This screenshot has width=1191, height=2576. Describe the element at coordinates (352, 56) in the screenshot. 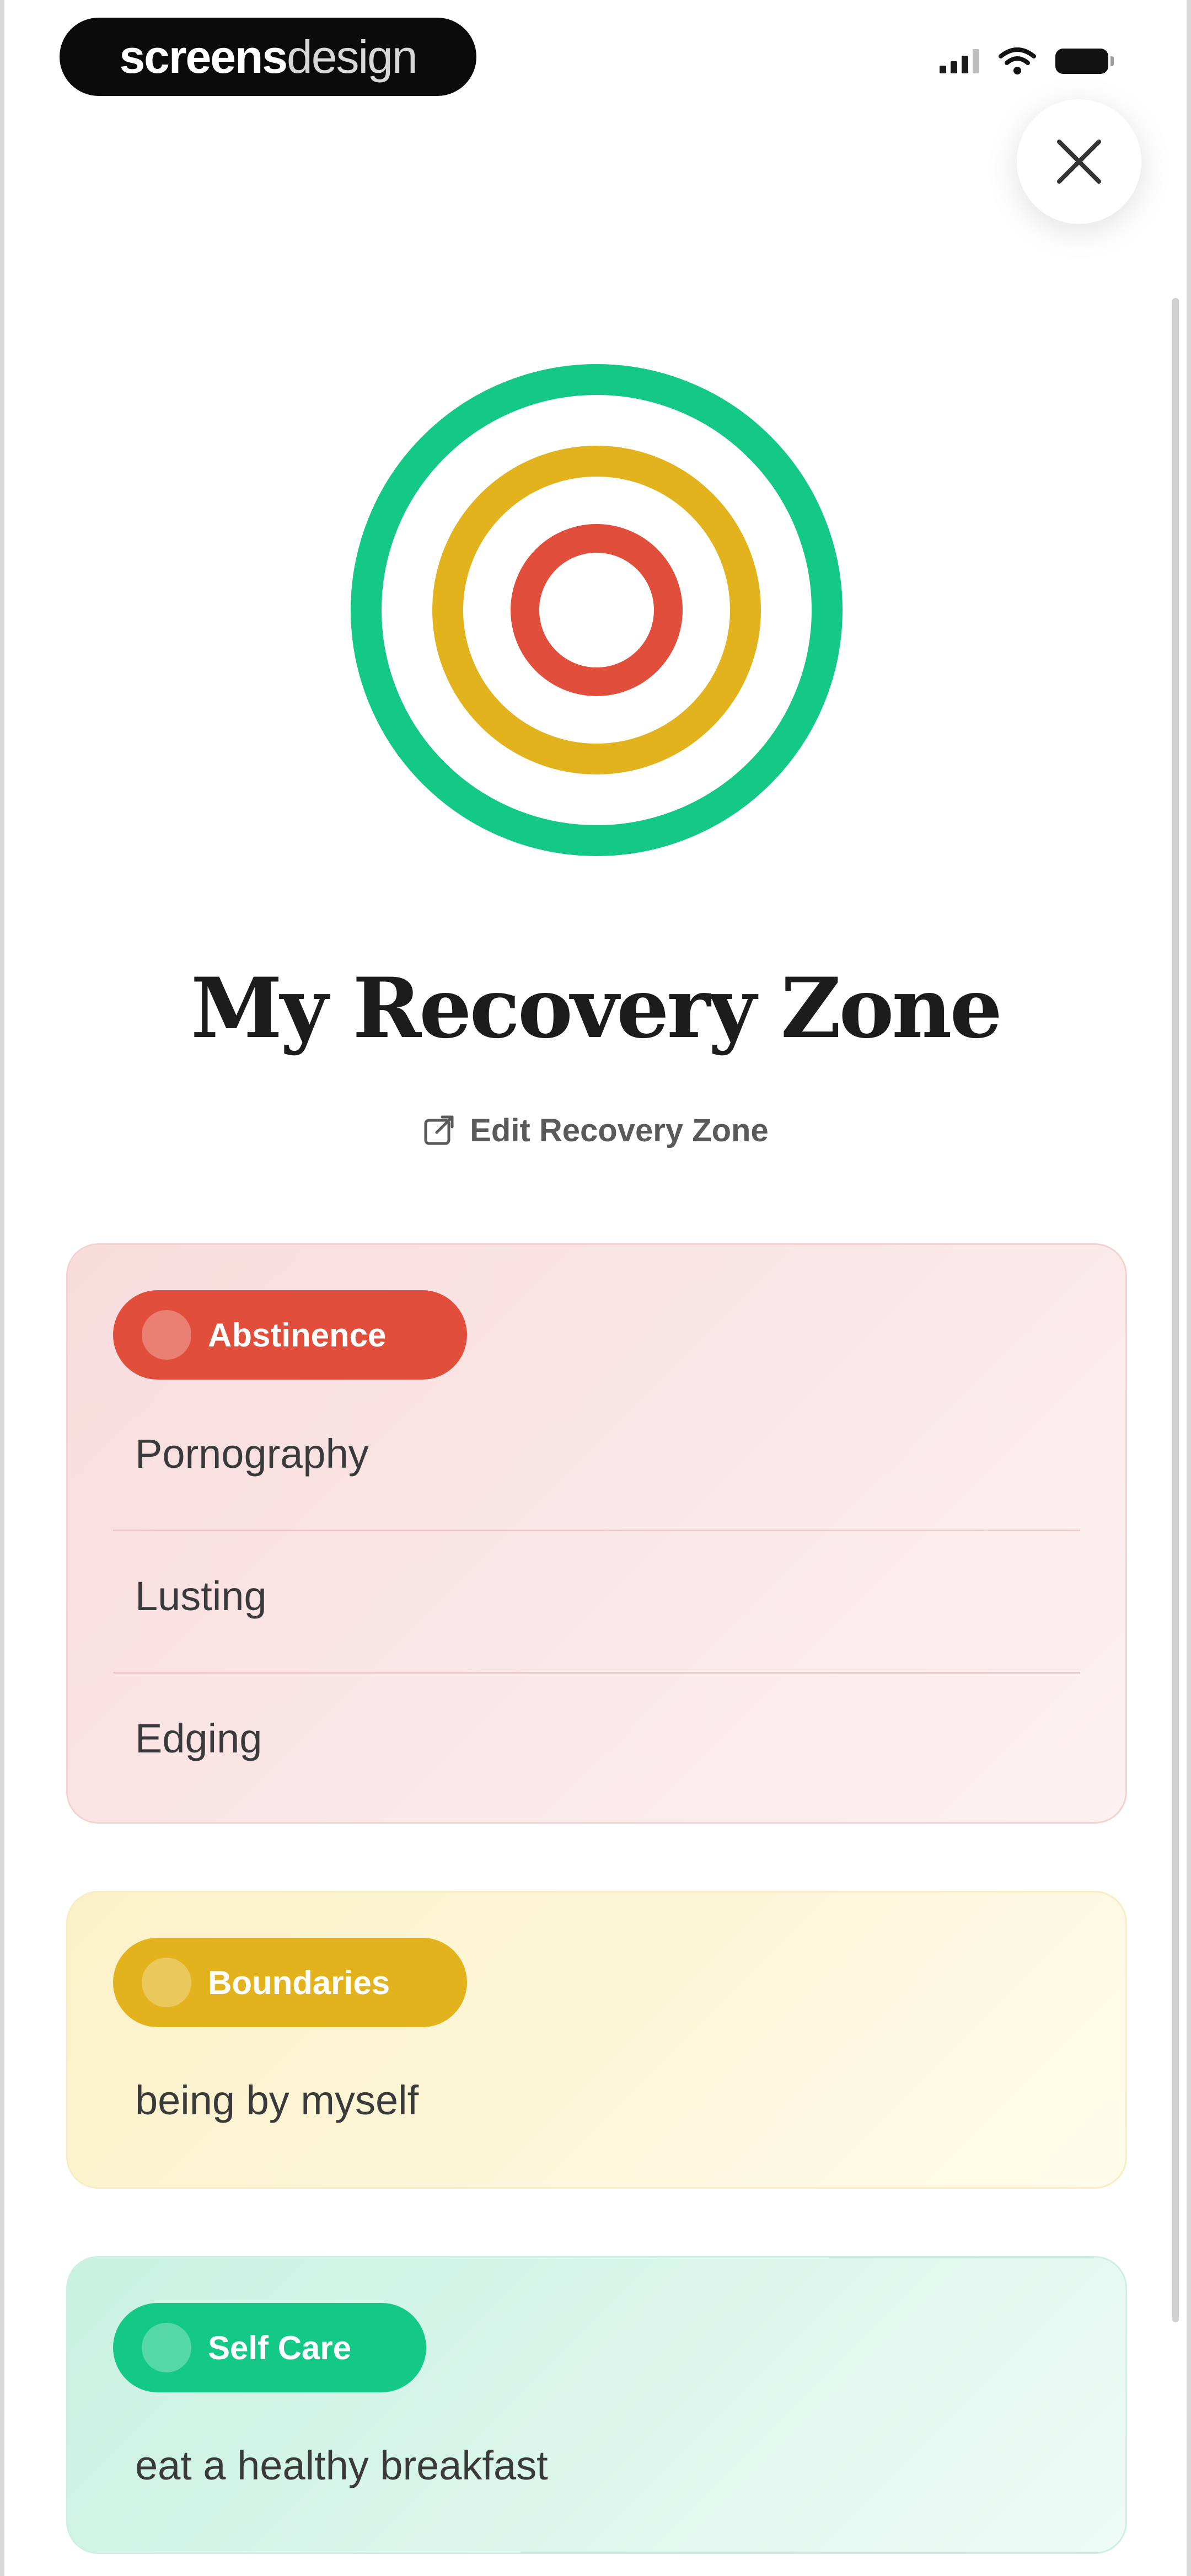

I see `brand-text-light: design` at that location.